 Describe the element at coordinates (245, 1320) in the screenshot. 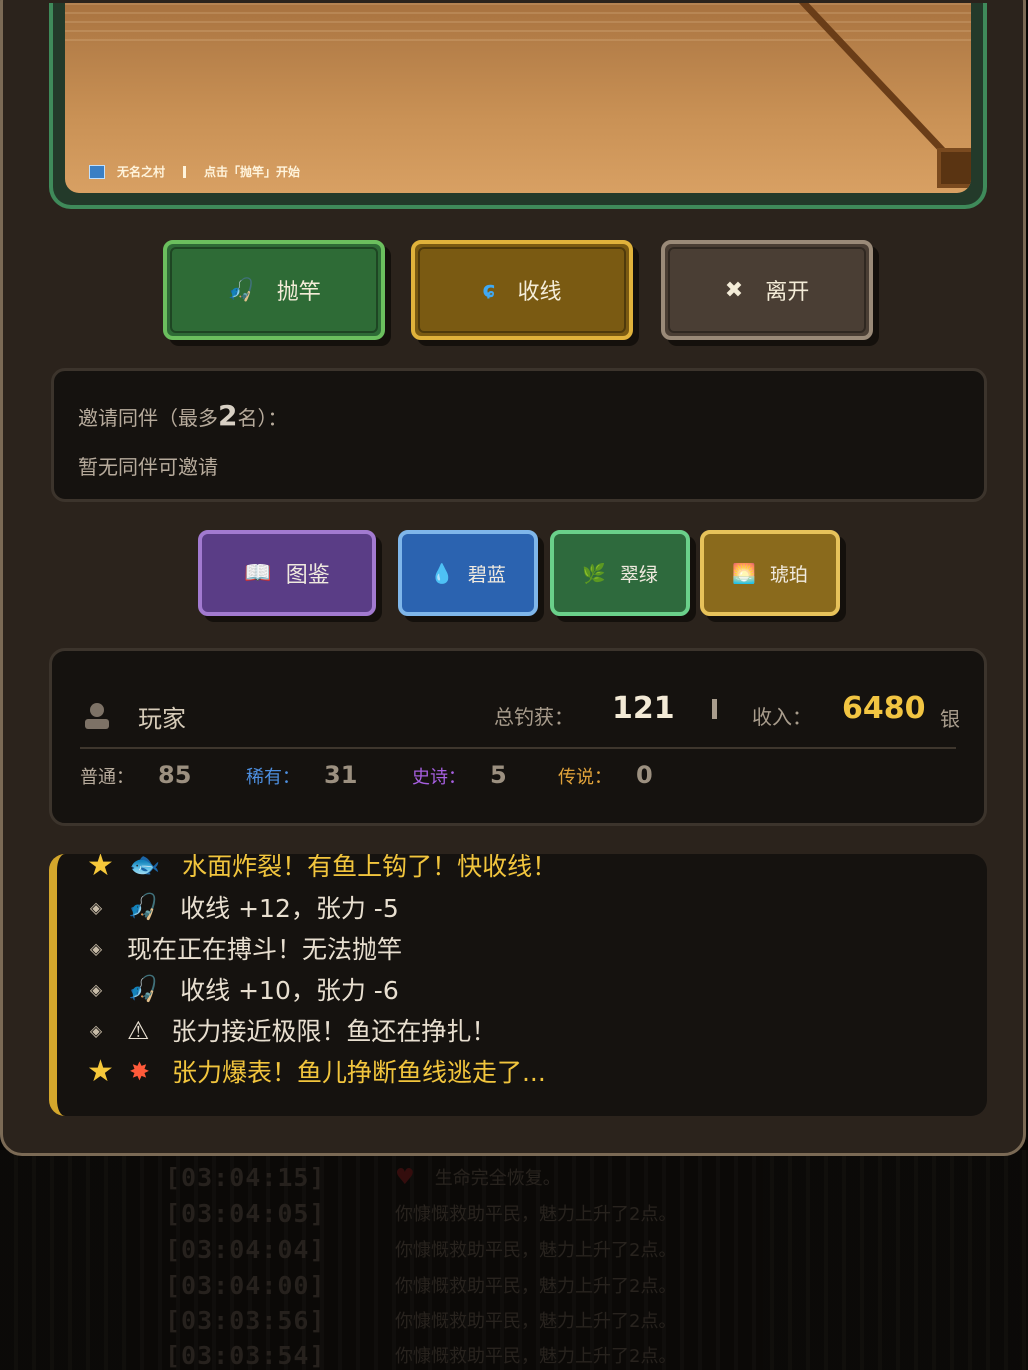

I see `bg-log-time: [03:03:56]` at that location.